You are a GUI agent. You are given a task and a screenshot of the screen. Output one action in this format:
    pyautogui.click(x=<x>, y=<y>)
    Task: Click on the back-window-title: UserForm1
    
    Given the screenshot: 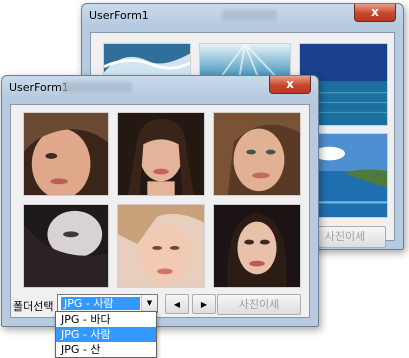 What is the action you would take?
    pyautogui.click(x=119, y=15)
    